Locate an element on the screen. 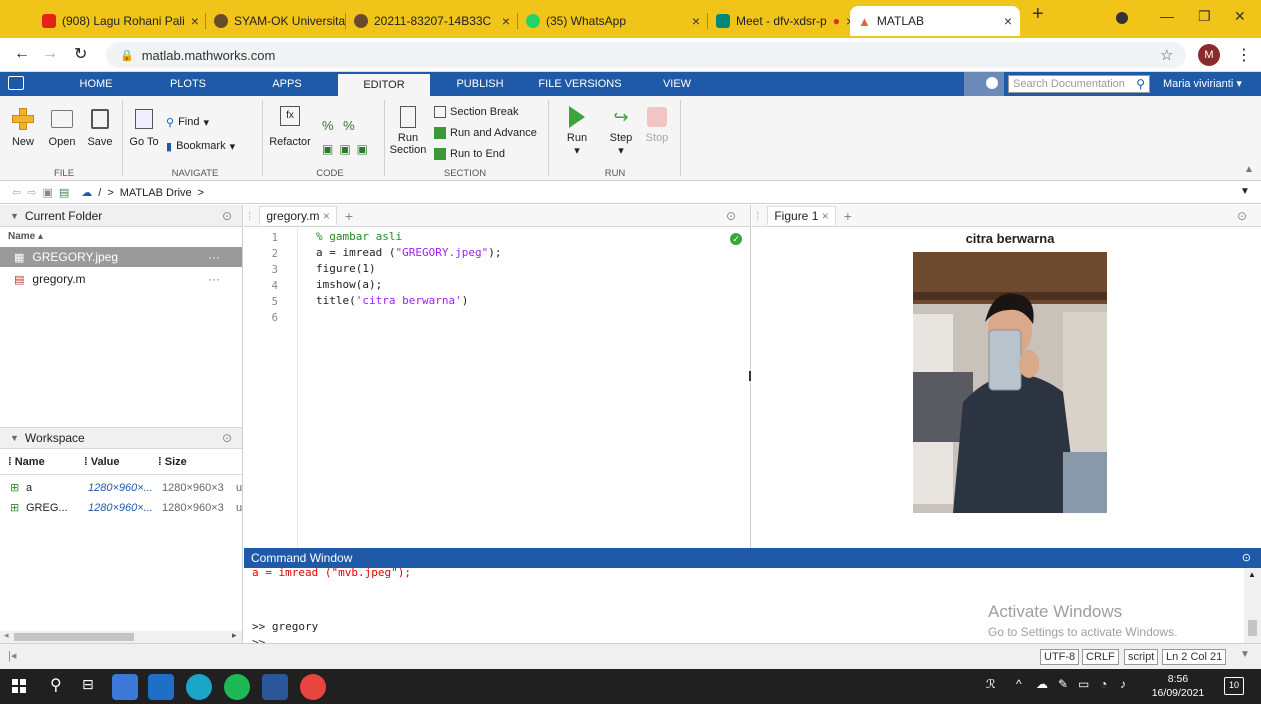  store-icon is located at coordinates (161, 687).